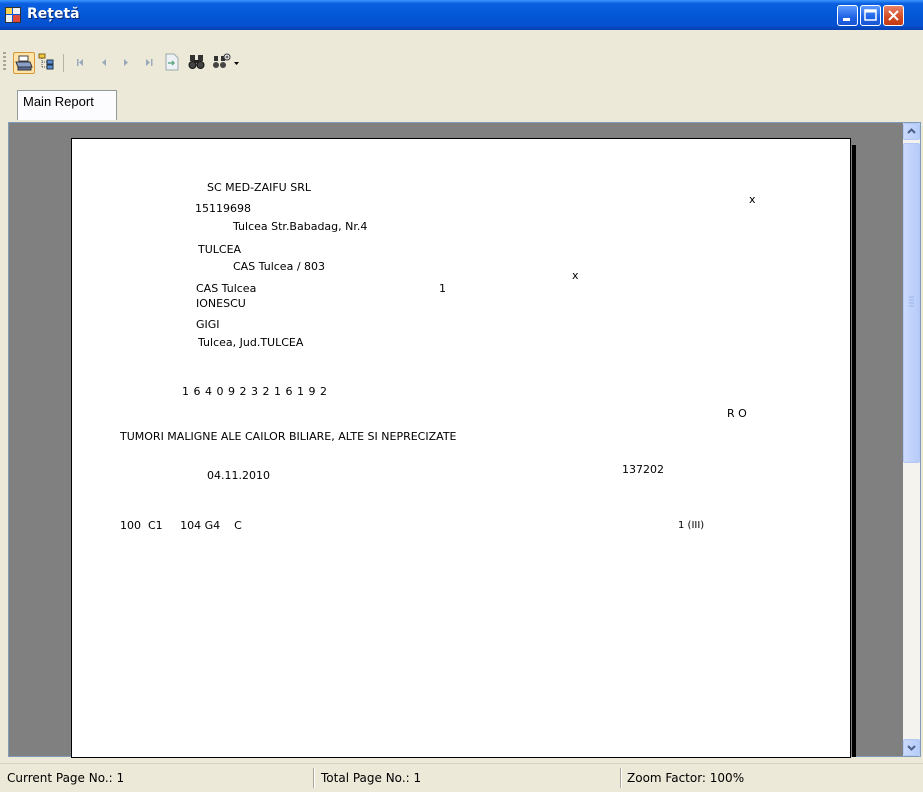  I want to click on minimize-button, so click(847, 15).